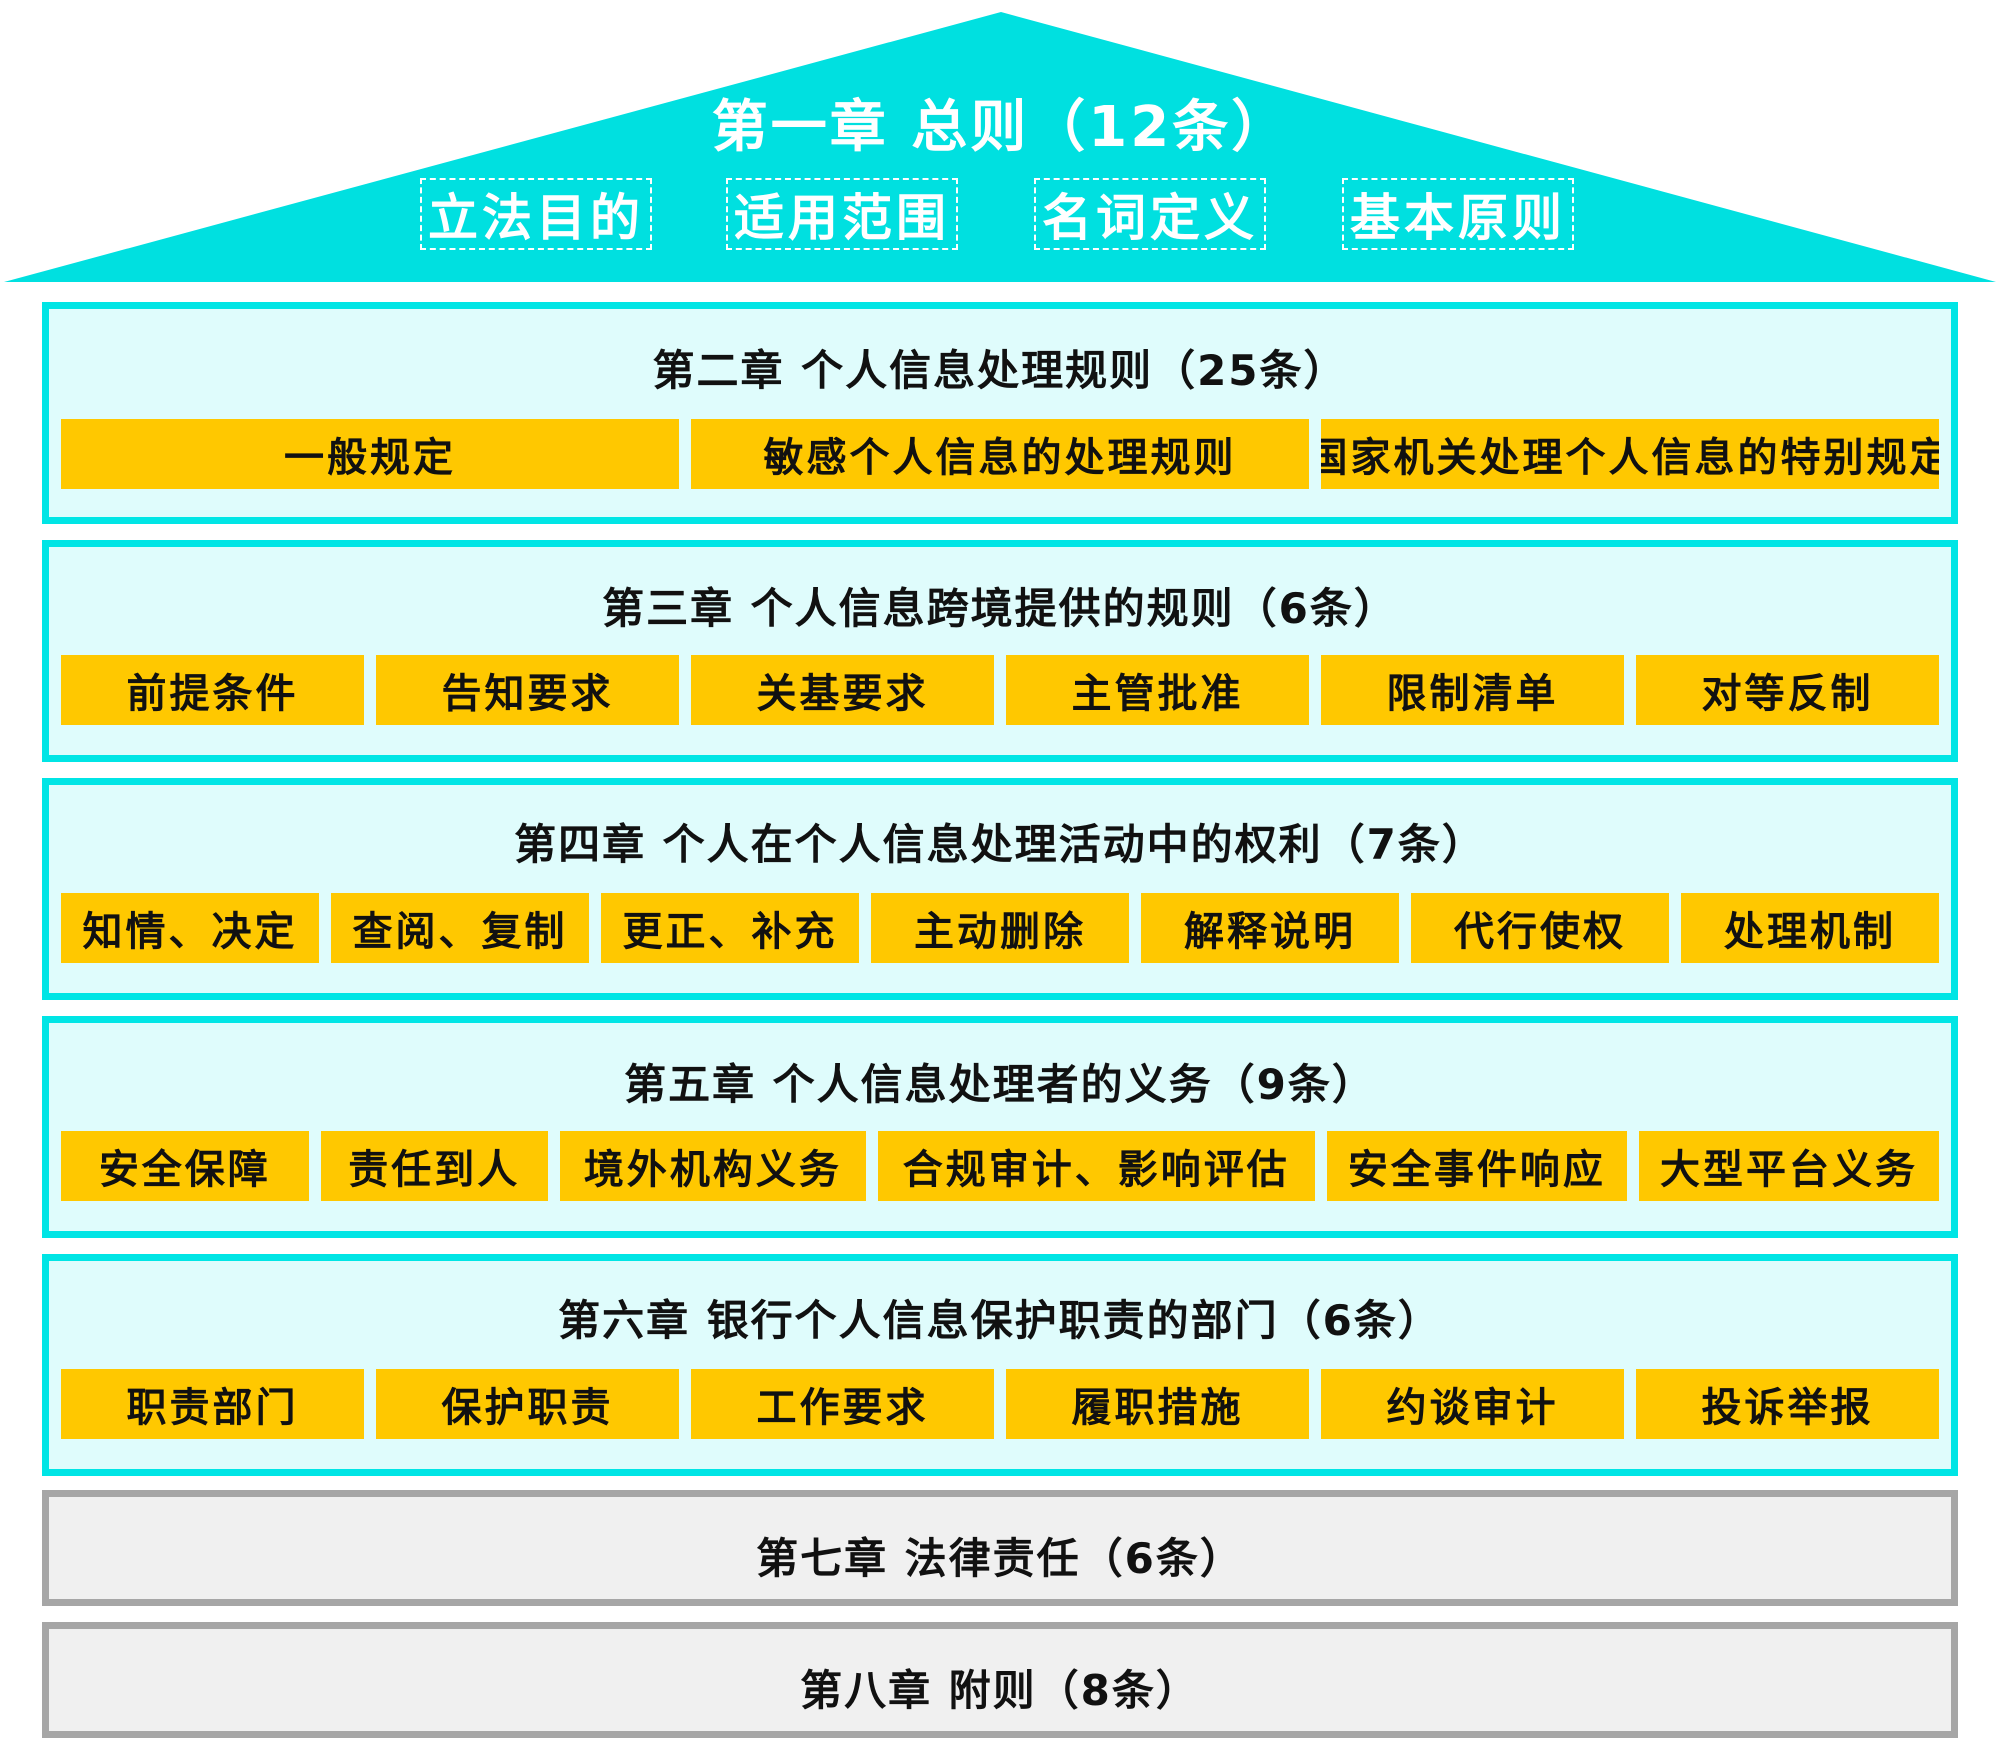 This screenshot has width=2002, height=1749. What do you see at coordinates (1000, 1558) in the screenshot?
I see `chapter-7-title: 第七章 法律责任（6条）` at bounding box center [1000, 1558].